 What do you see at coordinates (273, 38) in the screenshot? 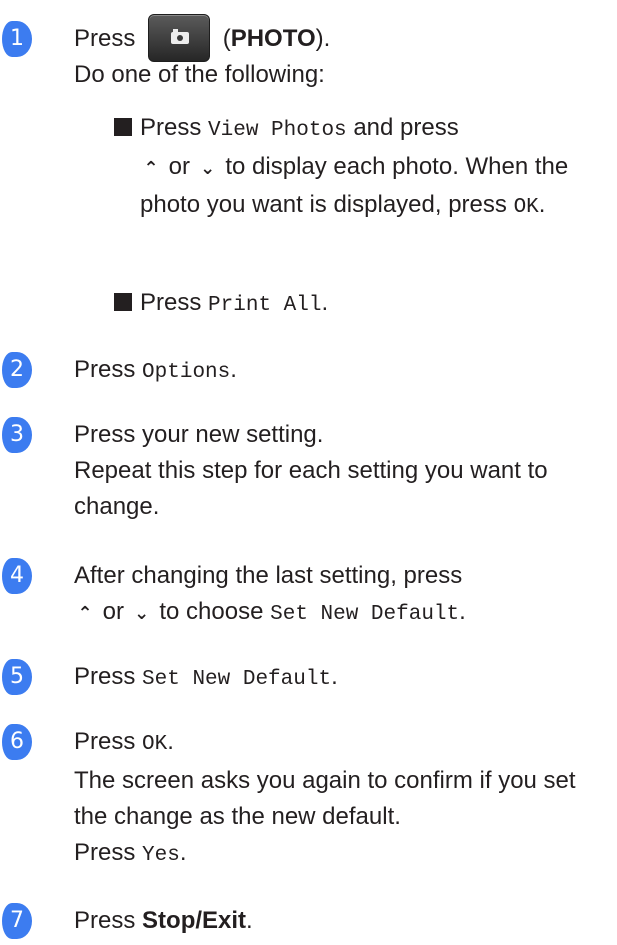
I see `photo-label: PHOTO` at bounding box center [273, 38].